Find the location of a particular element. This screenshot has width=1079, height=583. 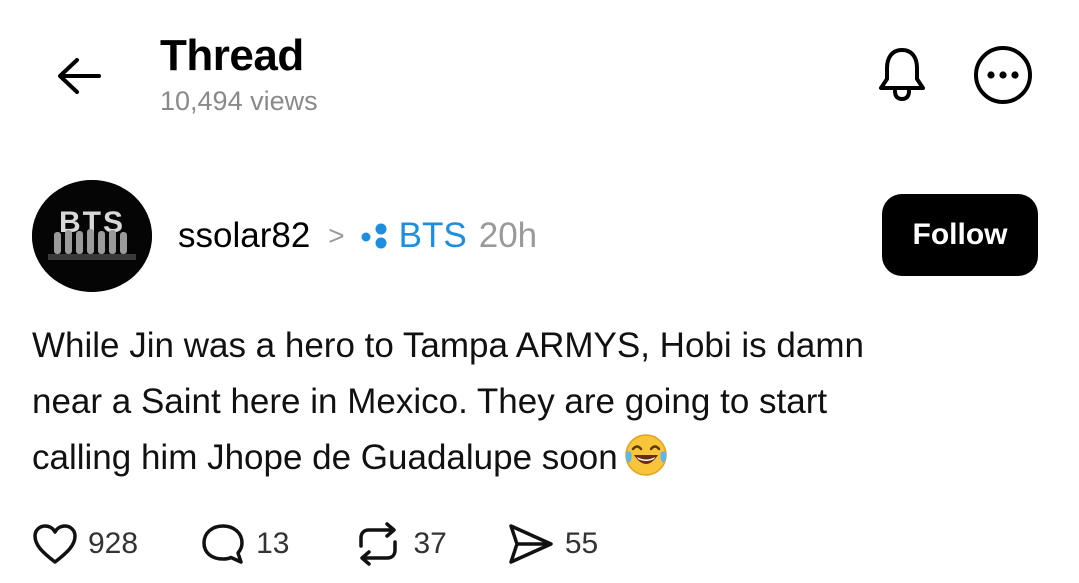

back-arrow-icon is located at coordinates (79, 76).